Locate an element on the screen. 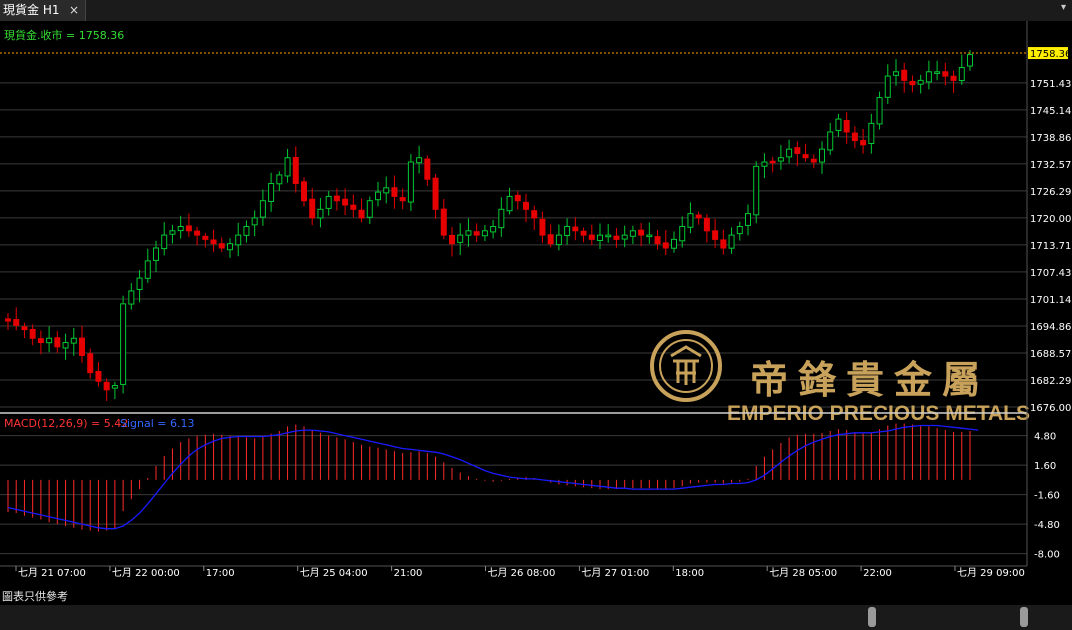  time-tick-label: 22:00 is located at coordinates (877, 573).